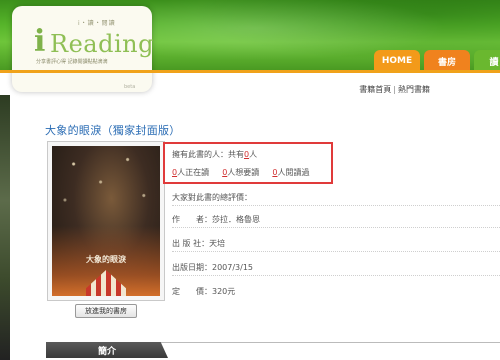 The image size is (500, 360). I want to click on breadcrumb-books-home: 書籍首頁, so click(375, 89).